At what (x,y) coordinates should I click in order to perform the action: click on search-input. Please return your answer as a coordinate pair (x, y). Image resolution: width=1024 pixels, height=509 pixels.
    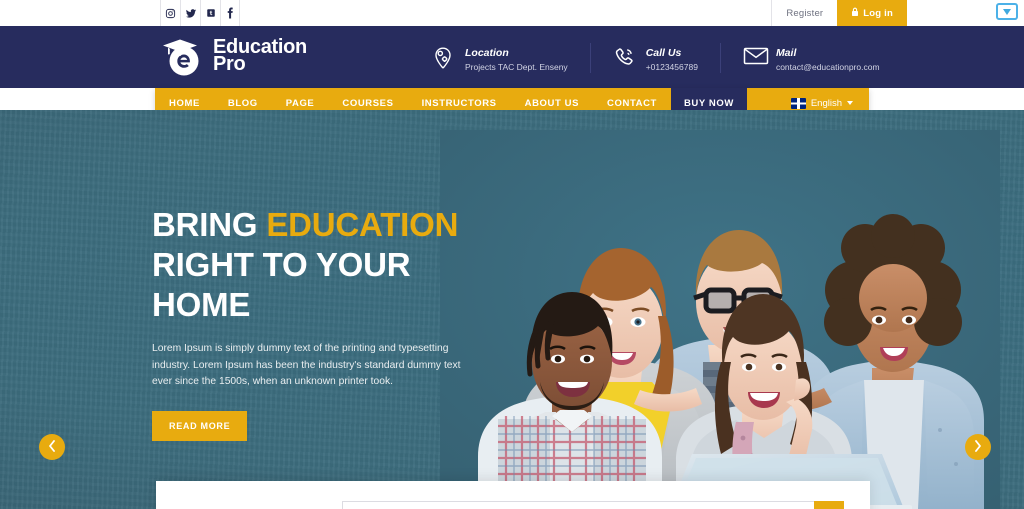
    Looking at the image, I should click on (578, 505).